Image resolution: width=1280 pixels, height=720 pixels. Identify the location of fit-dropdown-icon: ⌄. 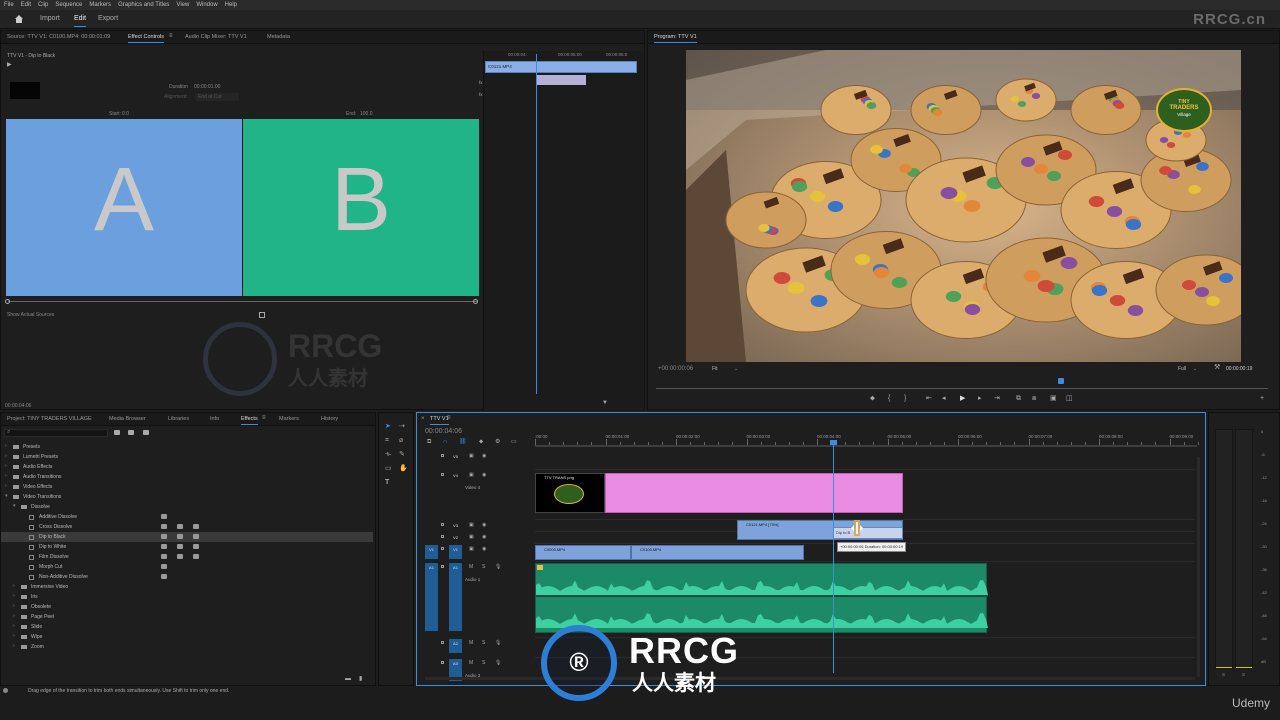
(736, 369).